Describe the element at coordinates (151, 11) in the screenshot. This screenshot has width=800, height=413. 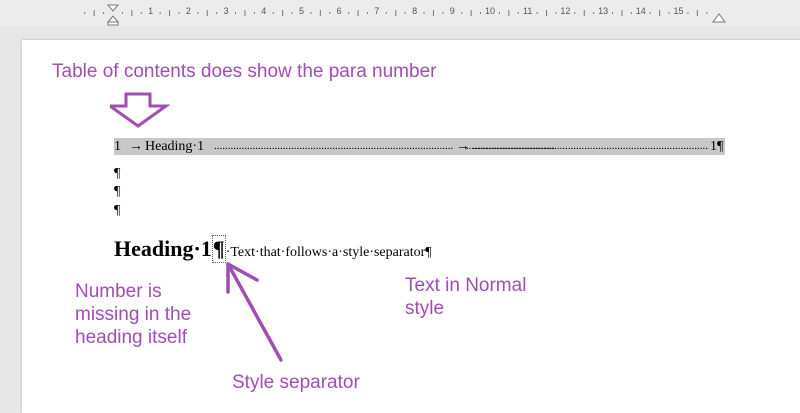
I see `ruler-number: 1` at that location.